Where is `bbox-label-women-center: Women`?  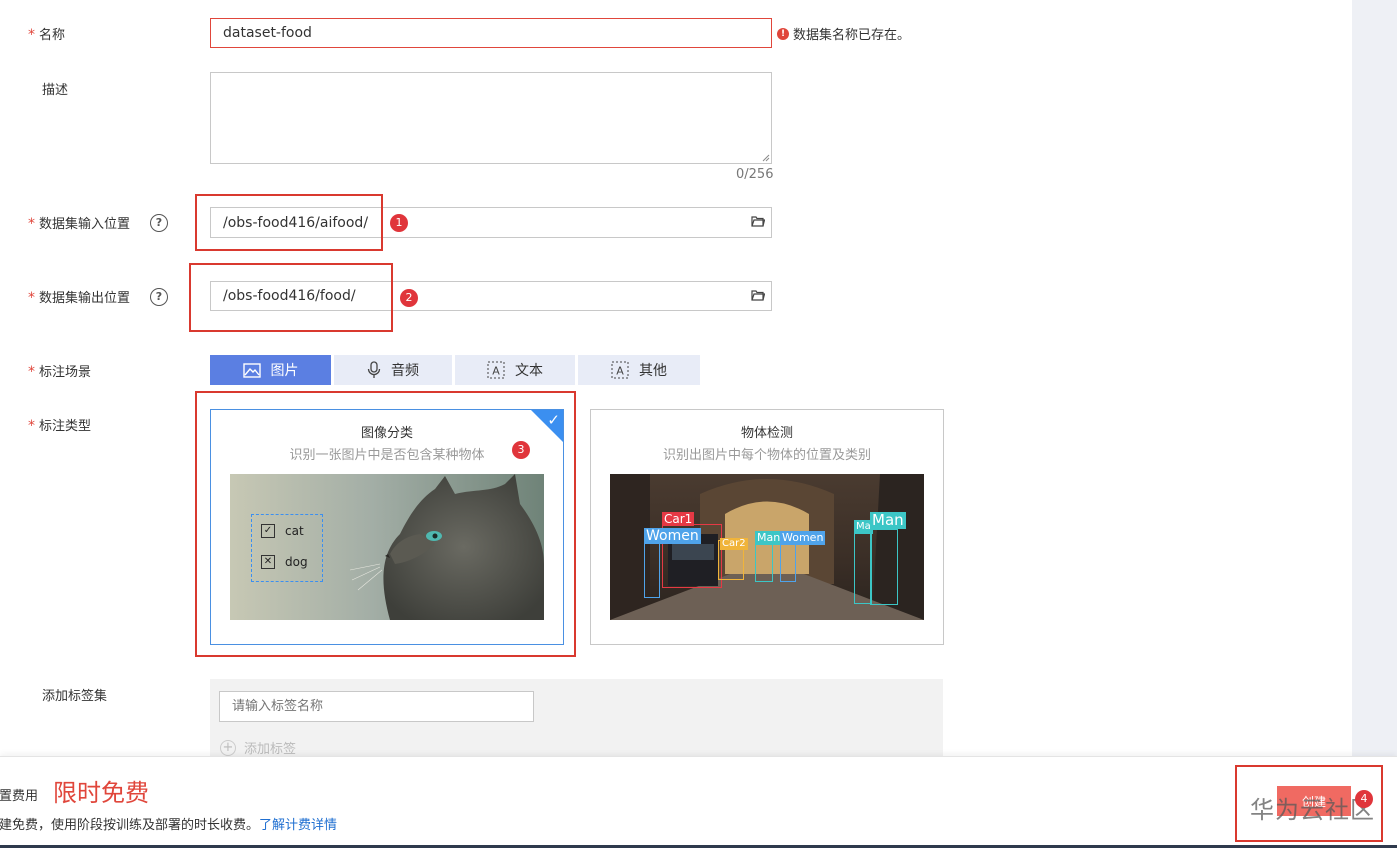 bbox-label-women-center: Women is located at coordinates (803, 538).